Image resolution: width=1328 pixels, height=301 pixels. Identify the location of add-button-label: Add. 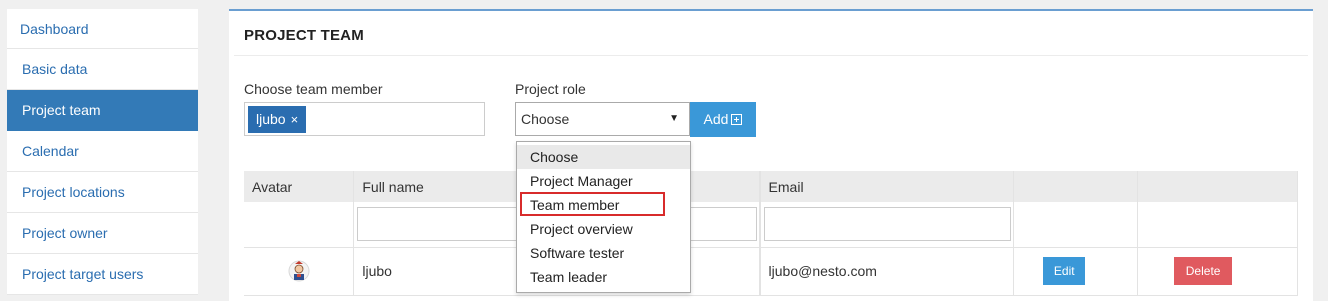
(716, 119).